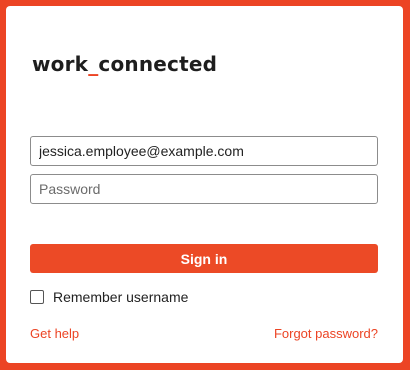 This screenshot has height=370, width=410. I want to click on sign-in-button: Sign in, so click(204, 258).